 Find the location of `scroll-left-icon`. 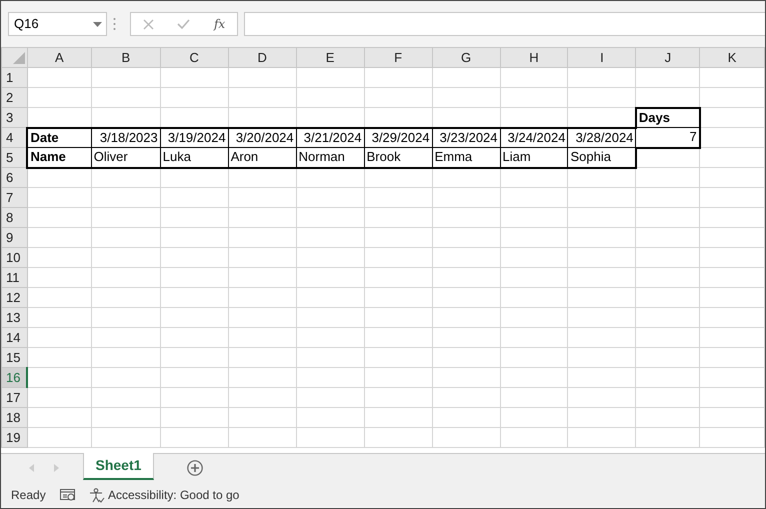

scroll-left-icon is located at coordinates (31, 468).